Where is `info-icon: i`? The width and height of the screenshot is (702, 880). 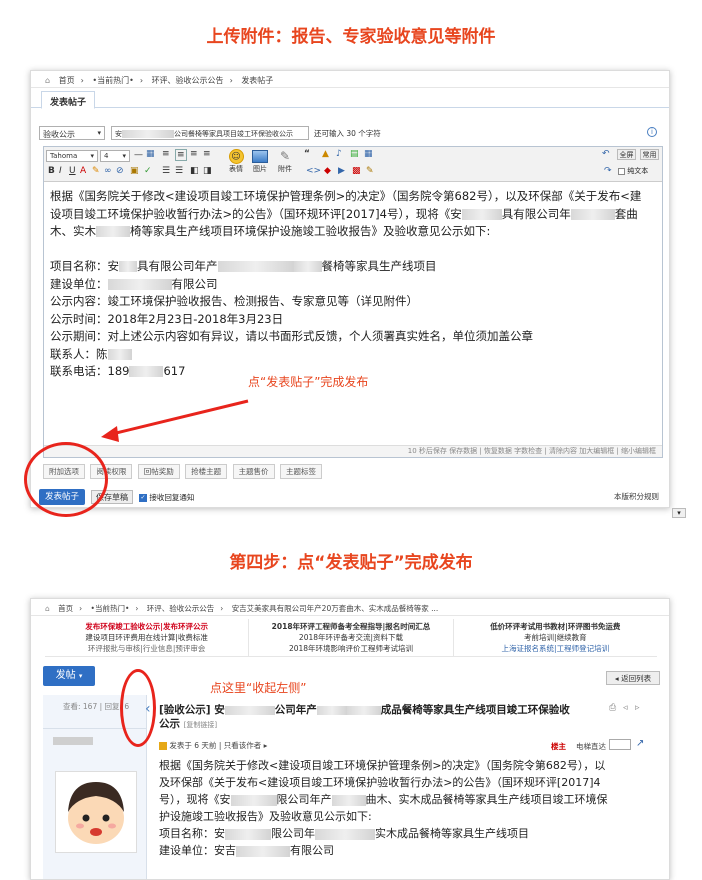
info-icon: i is located at coordinates (652, 132).